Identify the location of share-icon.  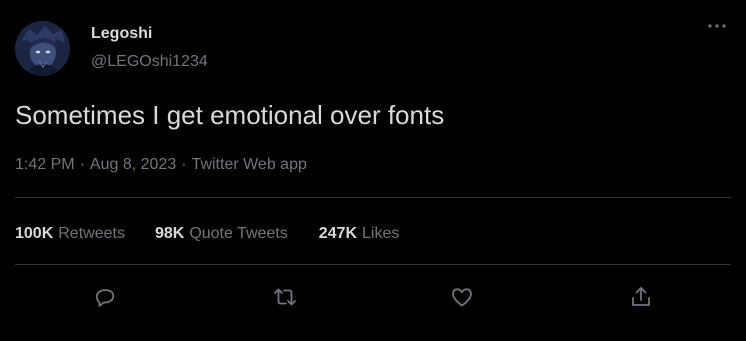
(641, 296).